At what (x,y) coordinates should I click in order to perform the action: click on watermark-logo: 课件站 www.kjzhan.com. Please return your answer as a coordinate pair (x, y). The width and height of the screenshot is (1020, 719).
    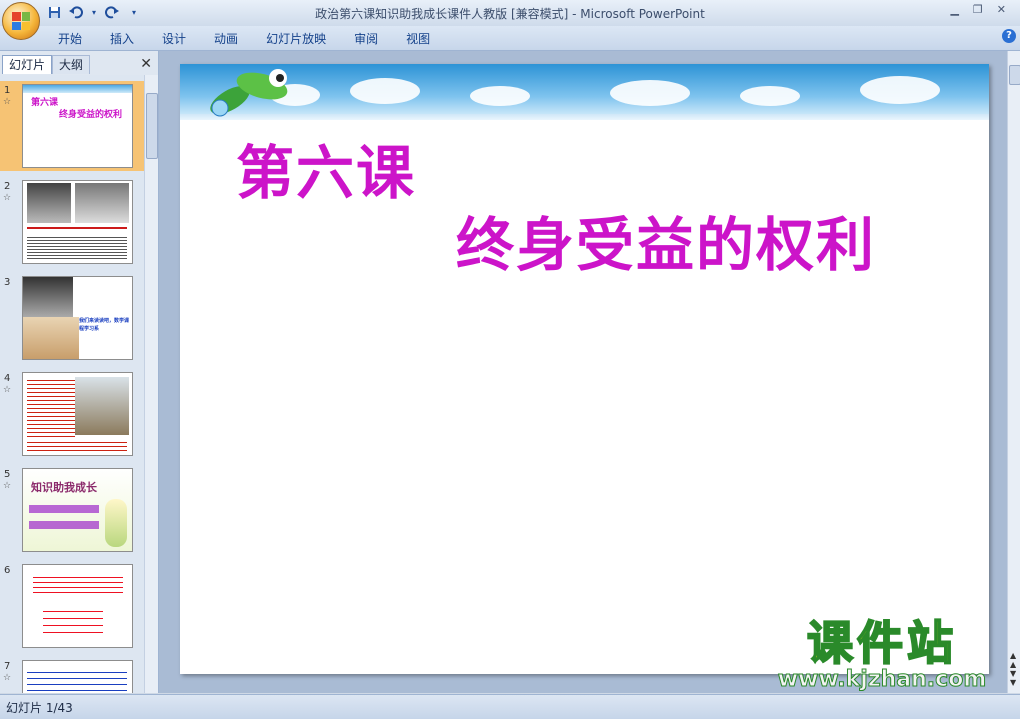
    Looking at the image, I should click on (882, 654).